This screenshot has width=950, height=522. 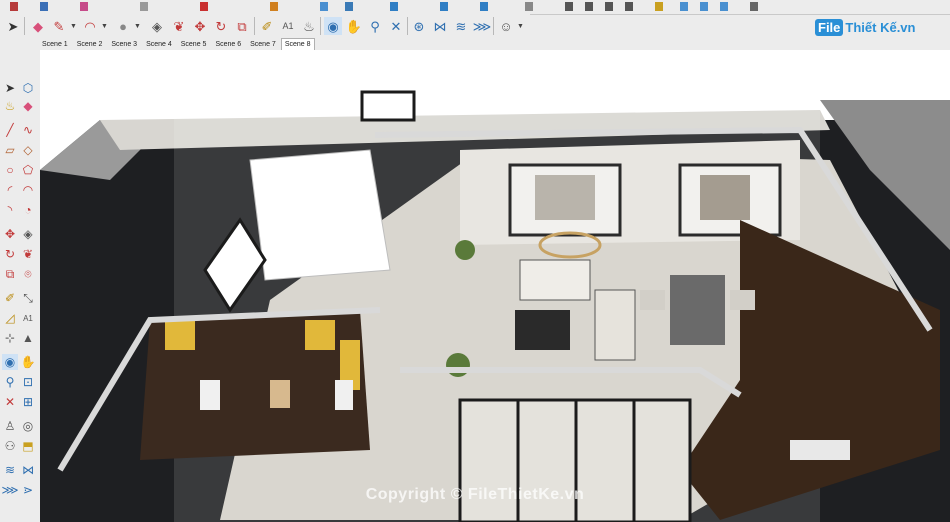 I want to click on logo-text: Thiết Kế.vn, so click(x=880, y=27).